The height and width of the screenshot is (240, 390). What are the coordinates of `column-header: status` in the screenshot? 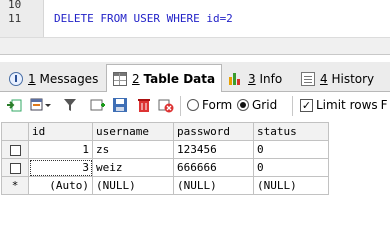 It's located at (291, 131).